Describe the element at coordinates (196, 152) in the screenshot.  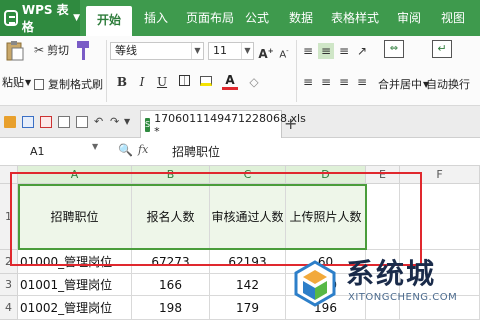
I see `formula-input: 招聘职位` at that location.